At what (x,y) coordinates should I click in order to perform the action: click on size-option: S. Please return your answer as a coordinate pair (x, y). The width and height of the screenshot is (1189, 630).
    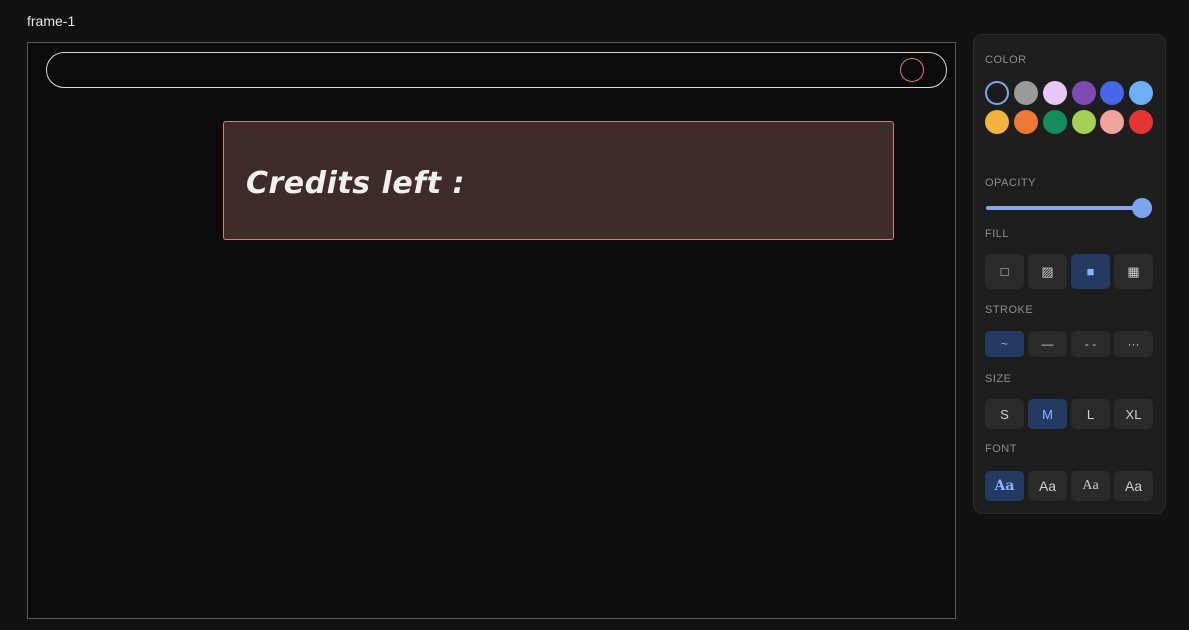
    Looking at the image, I should click on (1004, 414).